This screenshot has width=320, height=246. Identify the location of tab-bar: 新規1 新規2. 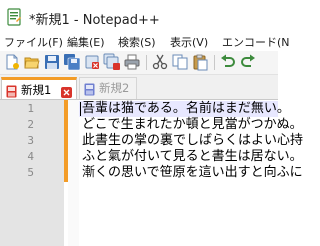
(139, 87).